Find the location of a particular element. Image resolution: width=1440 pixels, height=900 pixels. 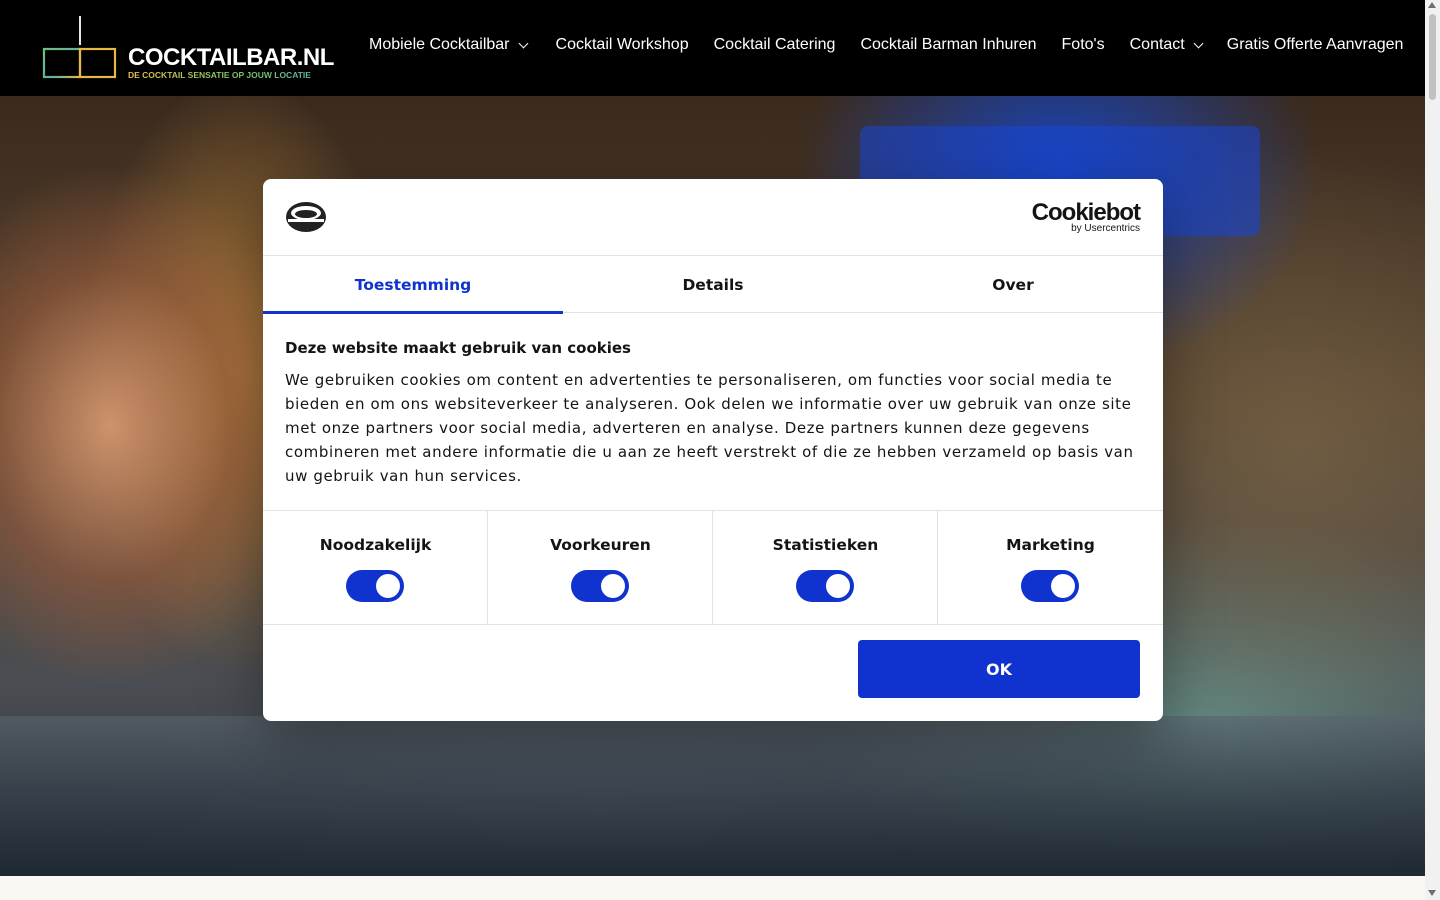

nav-item-cocktail-workshop: Cocktail Workshop is located at coordinates (622, 45).